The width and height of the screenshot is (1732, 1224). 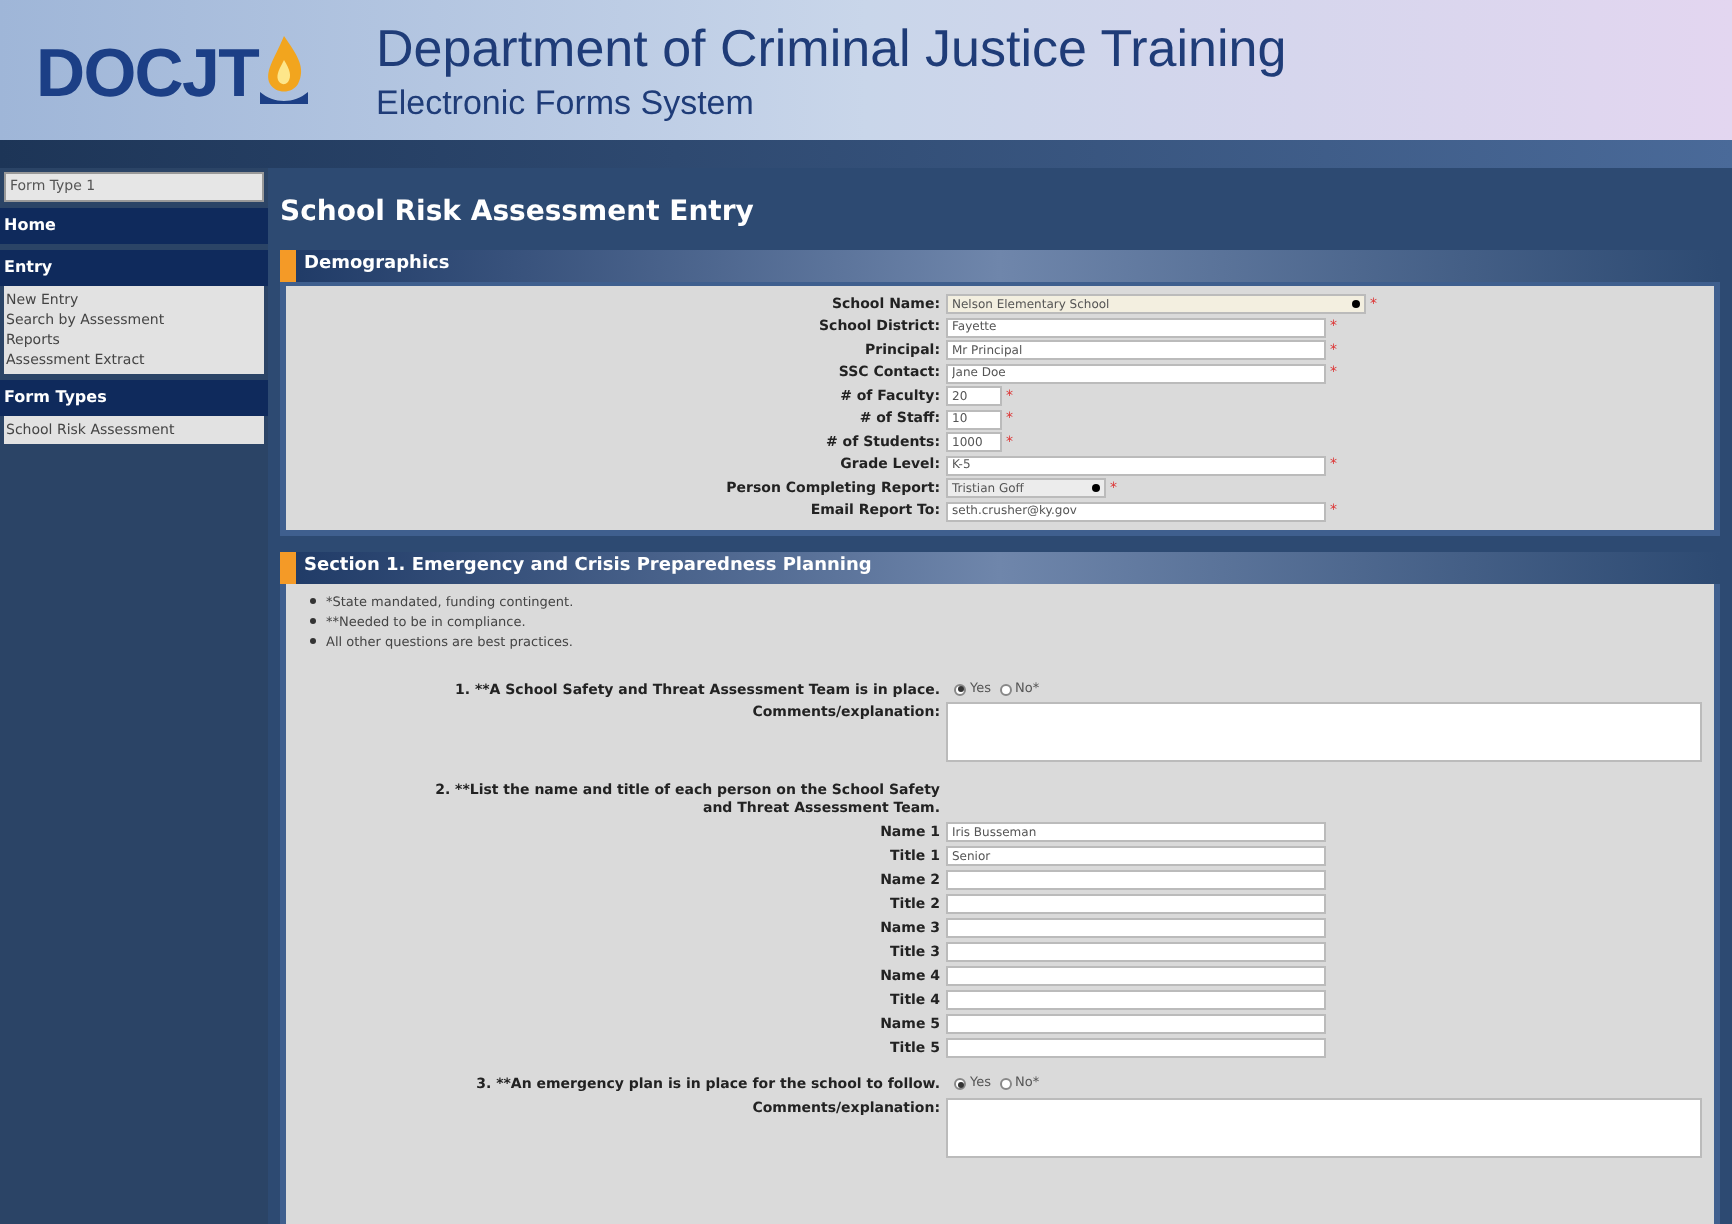 I want to click on flame-icon, so click(x=283, y=70).